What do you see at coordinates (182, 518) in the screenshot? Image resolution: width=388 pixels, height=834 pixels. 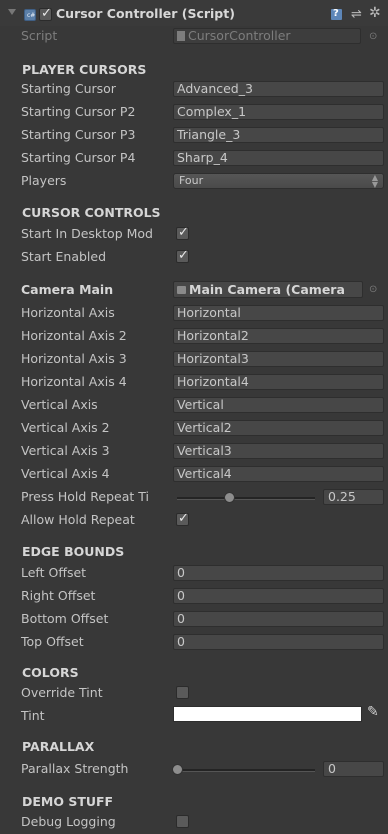 I see `allow-hold-checkbox: ✓` at bounding box center [182, 518].